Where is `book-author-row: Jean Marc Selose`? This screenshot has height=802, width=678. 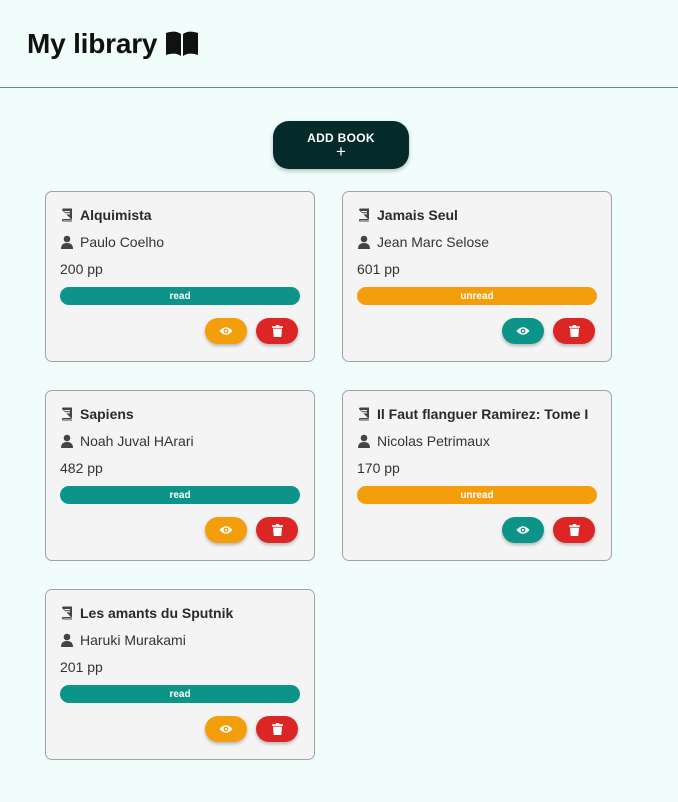 book-author-row: Jean Marc Selose is located at coordinates (423, 242).